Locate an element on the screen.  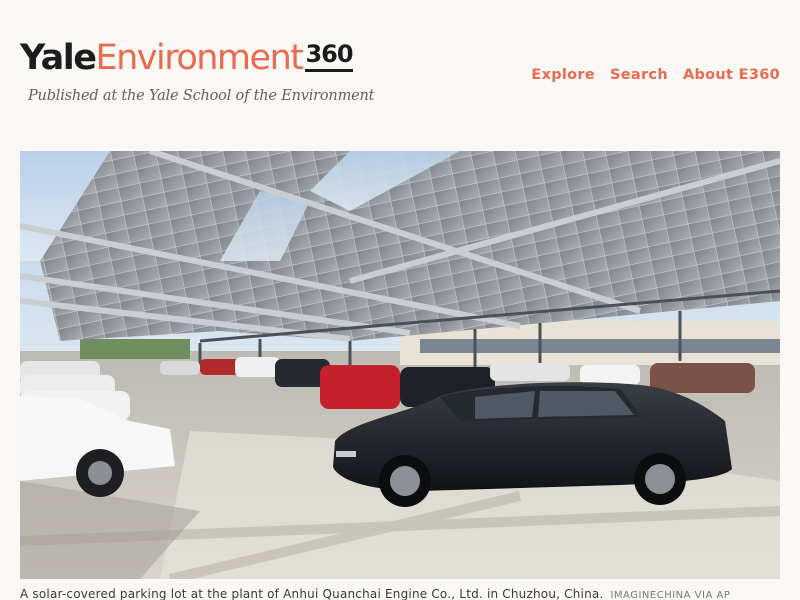
logo-environment-text: Environment is located at coordinates (199, 58).